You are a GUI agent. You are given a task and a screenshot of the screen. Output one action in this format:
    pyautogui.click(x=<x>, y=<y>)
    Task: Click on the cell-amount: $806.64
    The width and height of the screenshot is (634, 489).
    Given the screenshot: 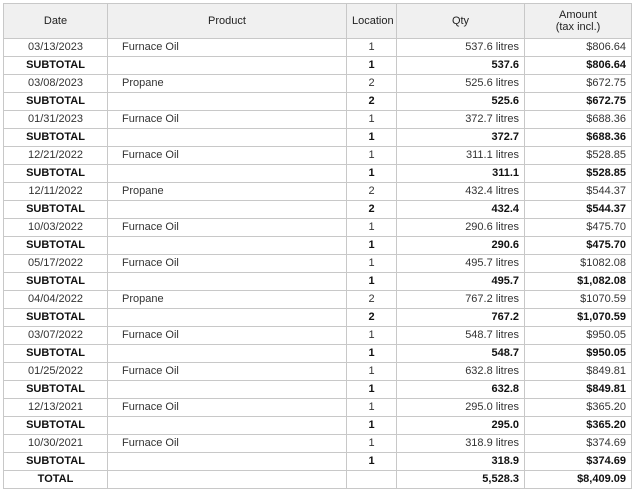 What is the action you would take?
    pyautogui.click(x=578, y=65)
    